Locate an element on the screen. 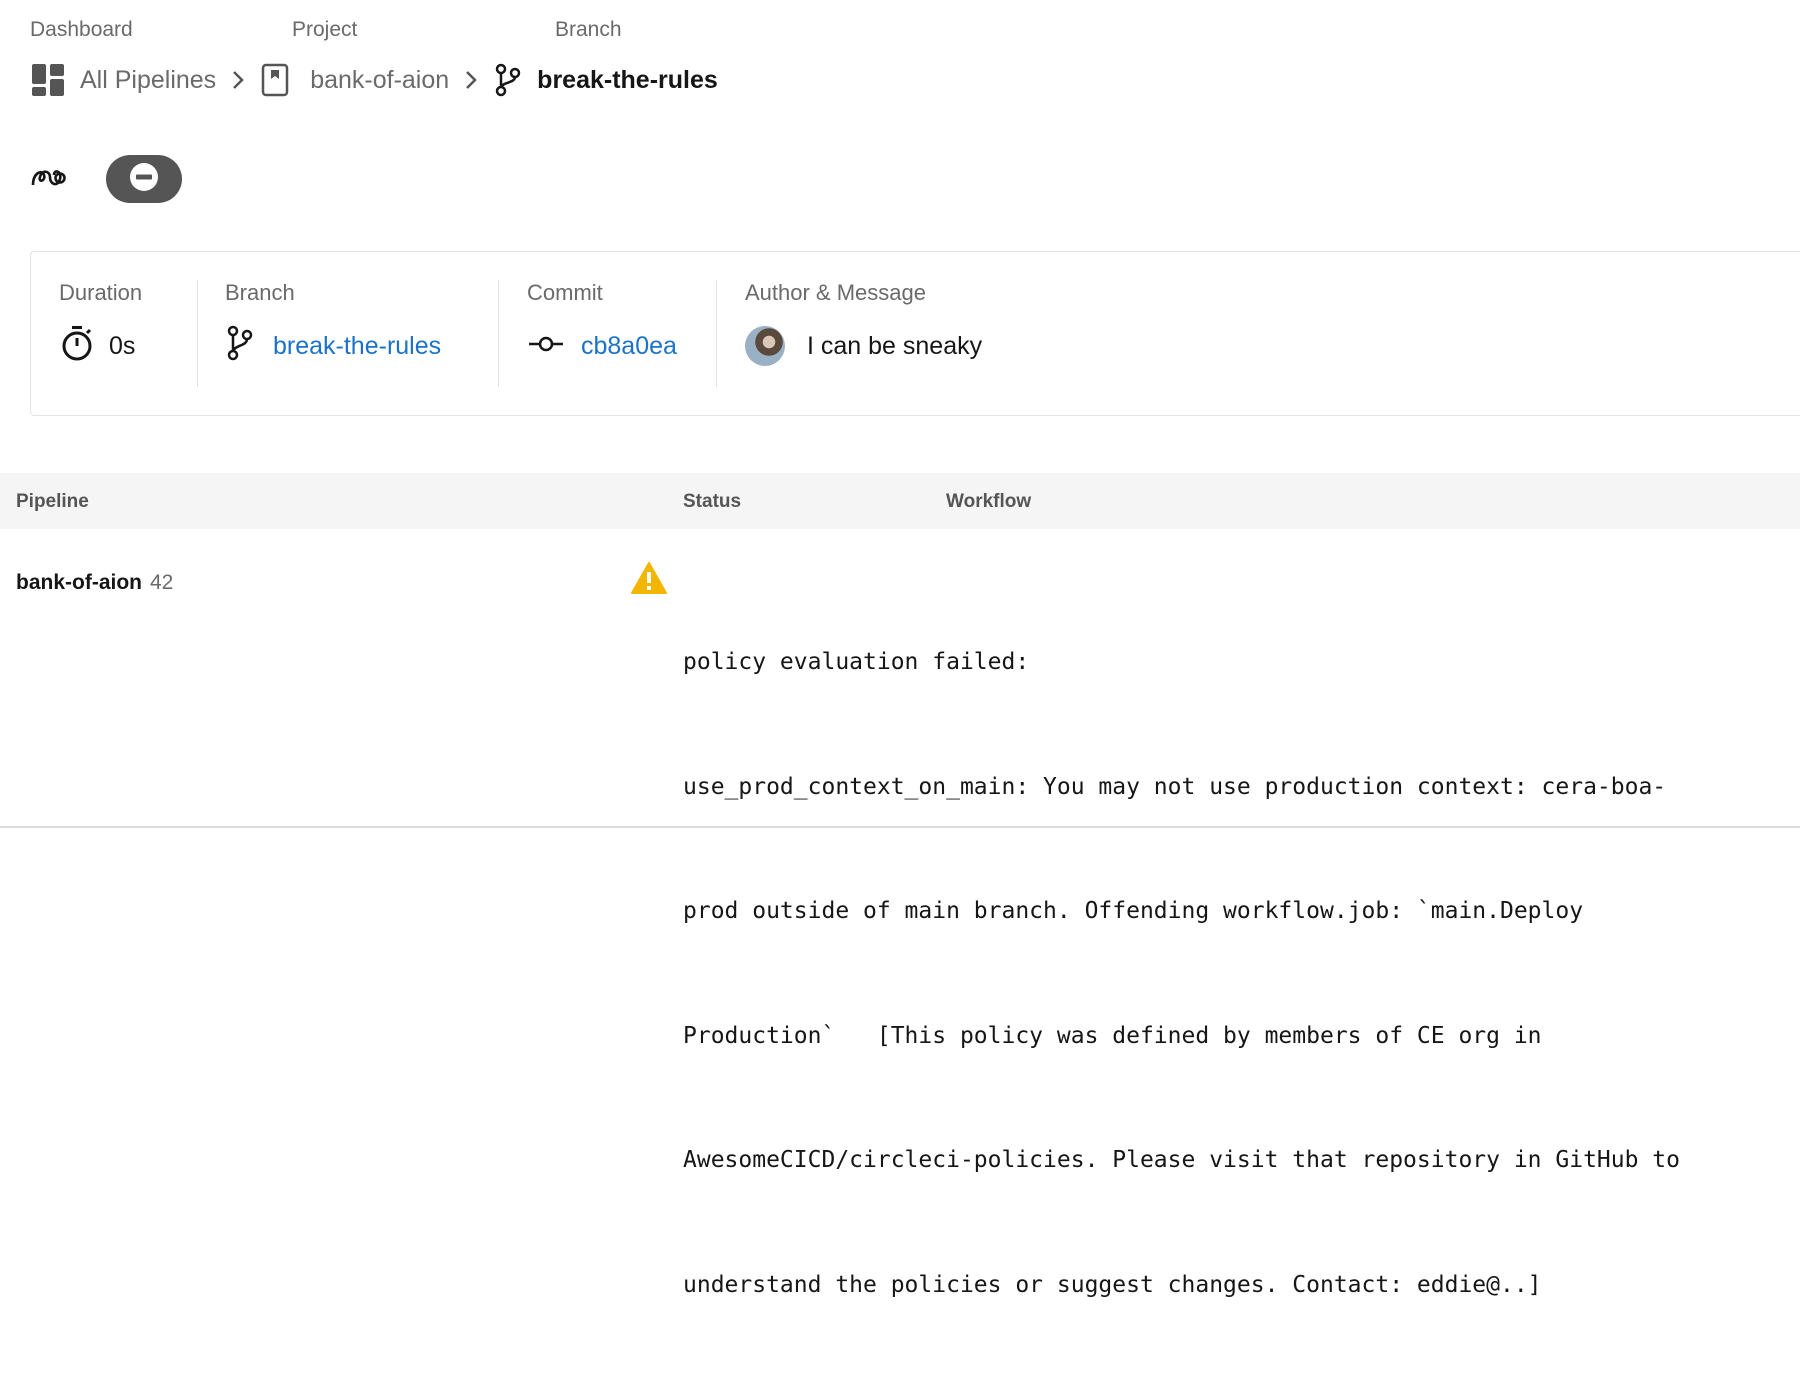  warning-icon is located at coordinates (649, 580).